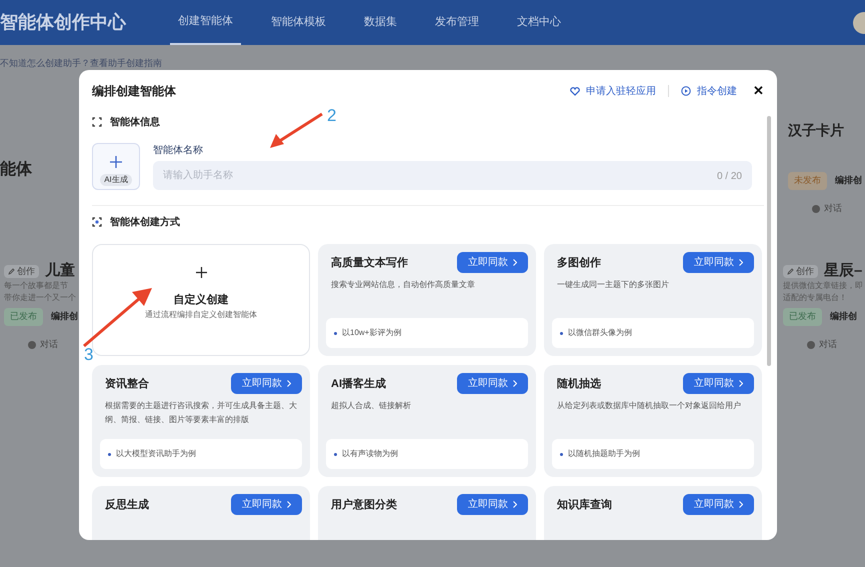  I want to click on nav-tab: 智能体模板, so click(298, 22).